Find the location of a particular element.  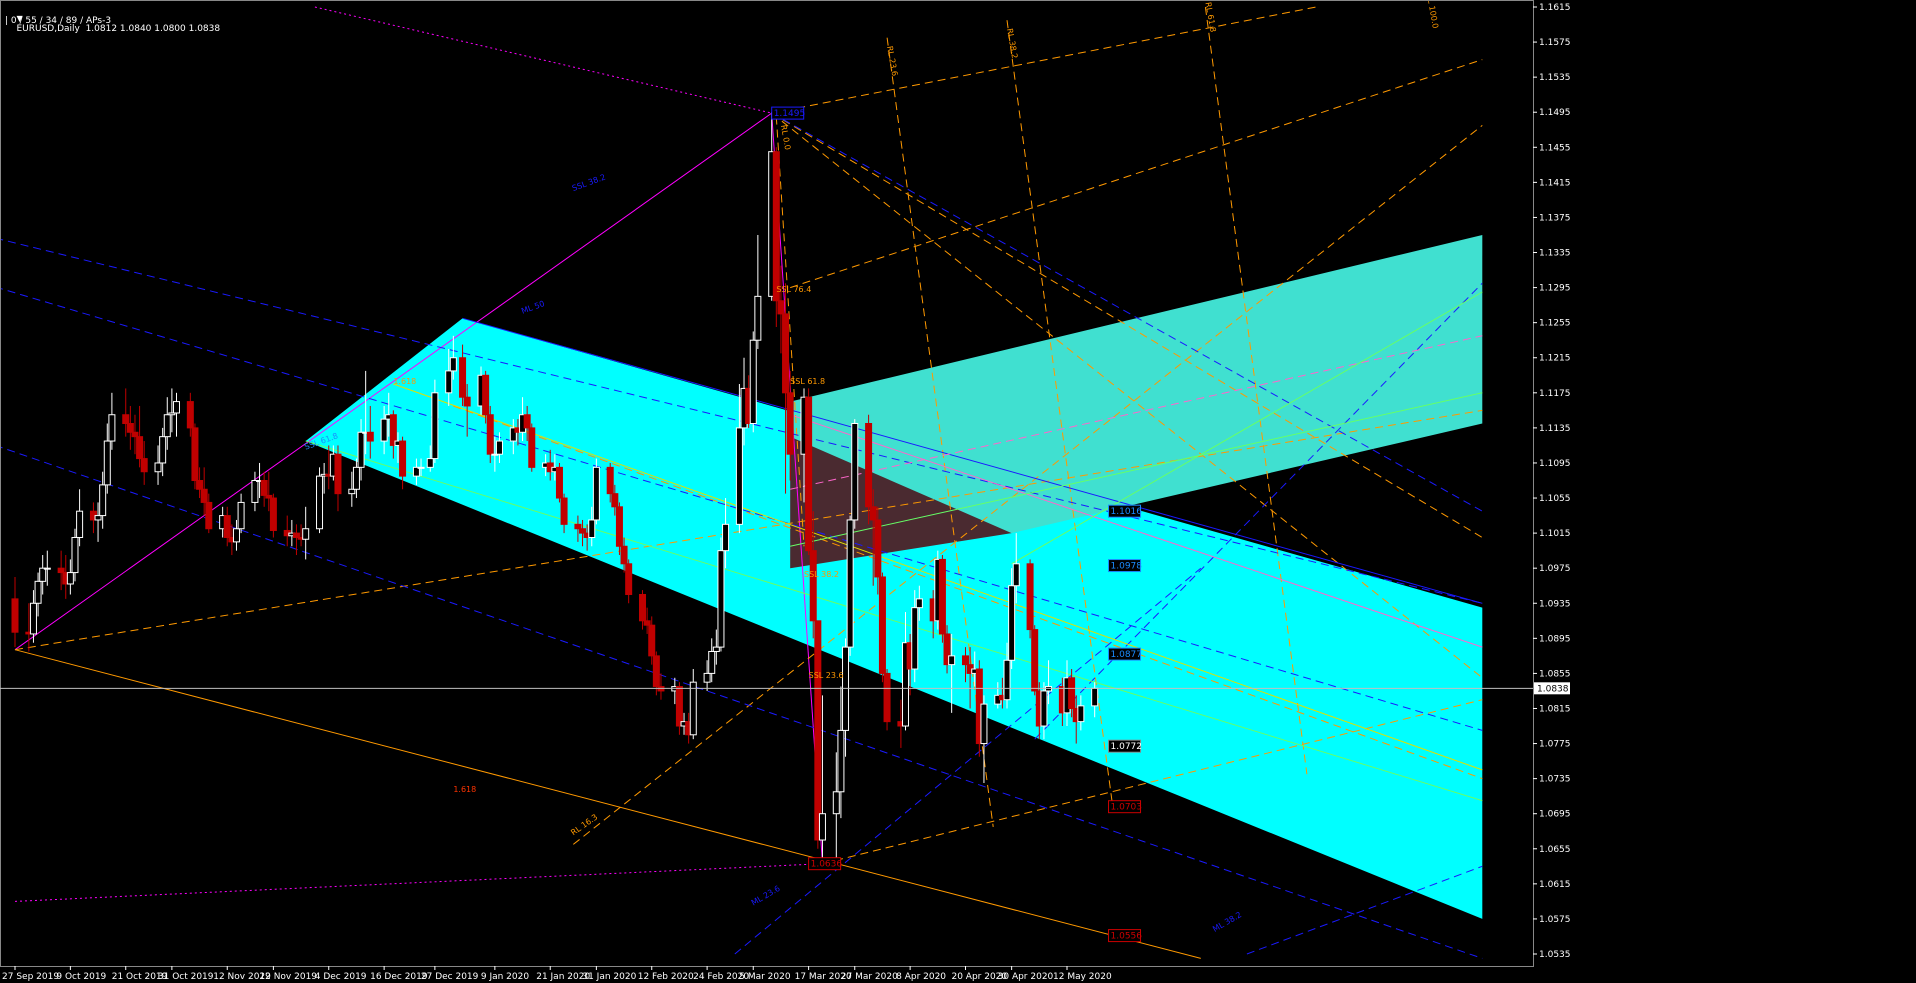

price-tick-label: 1.0655 is located at coordinates (1555, 850).